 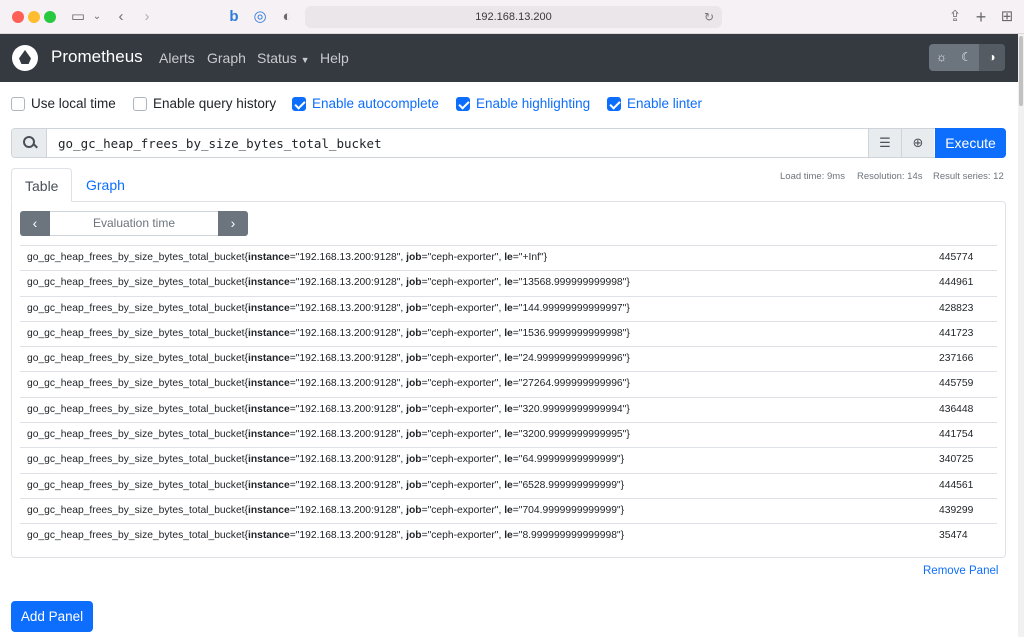 What do you see at coordinates (18, 17) in the screenshot?
I see `close-window-button` at bounding box center [18, 17].